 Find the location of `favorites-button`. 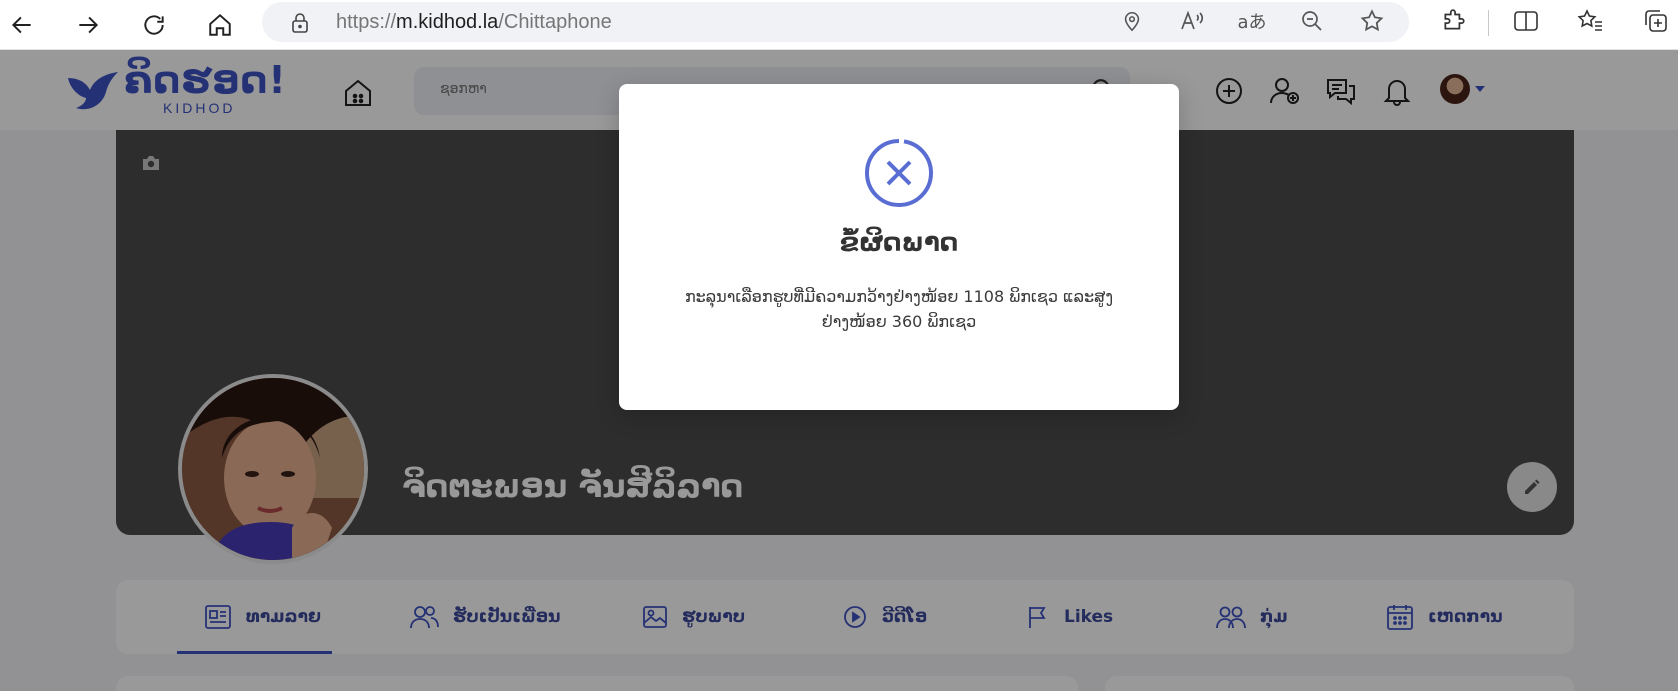

favorites-button is located at coordinates (1590, 21).